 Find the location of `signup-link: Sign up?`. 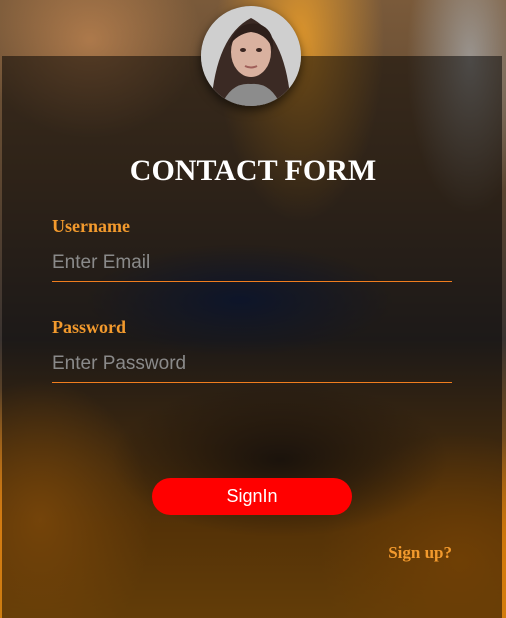

signup-link: Sign up? is located at coordinates (420, 553).